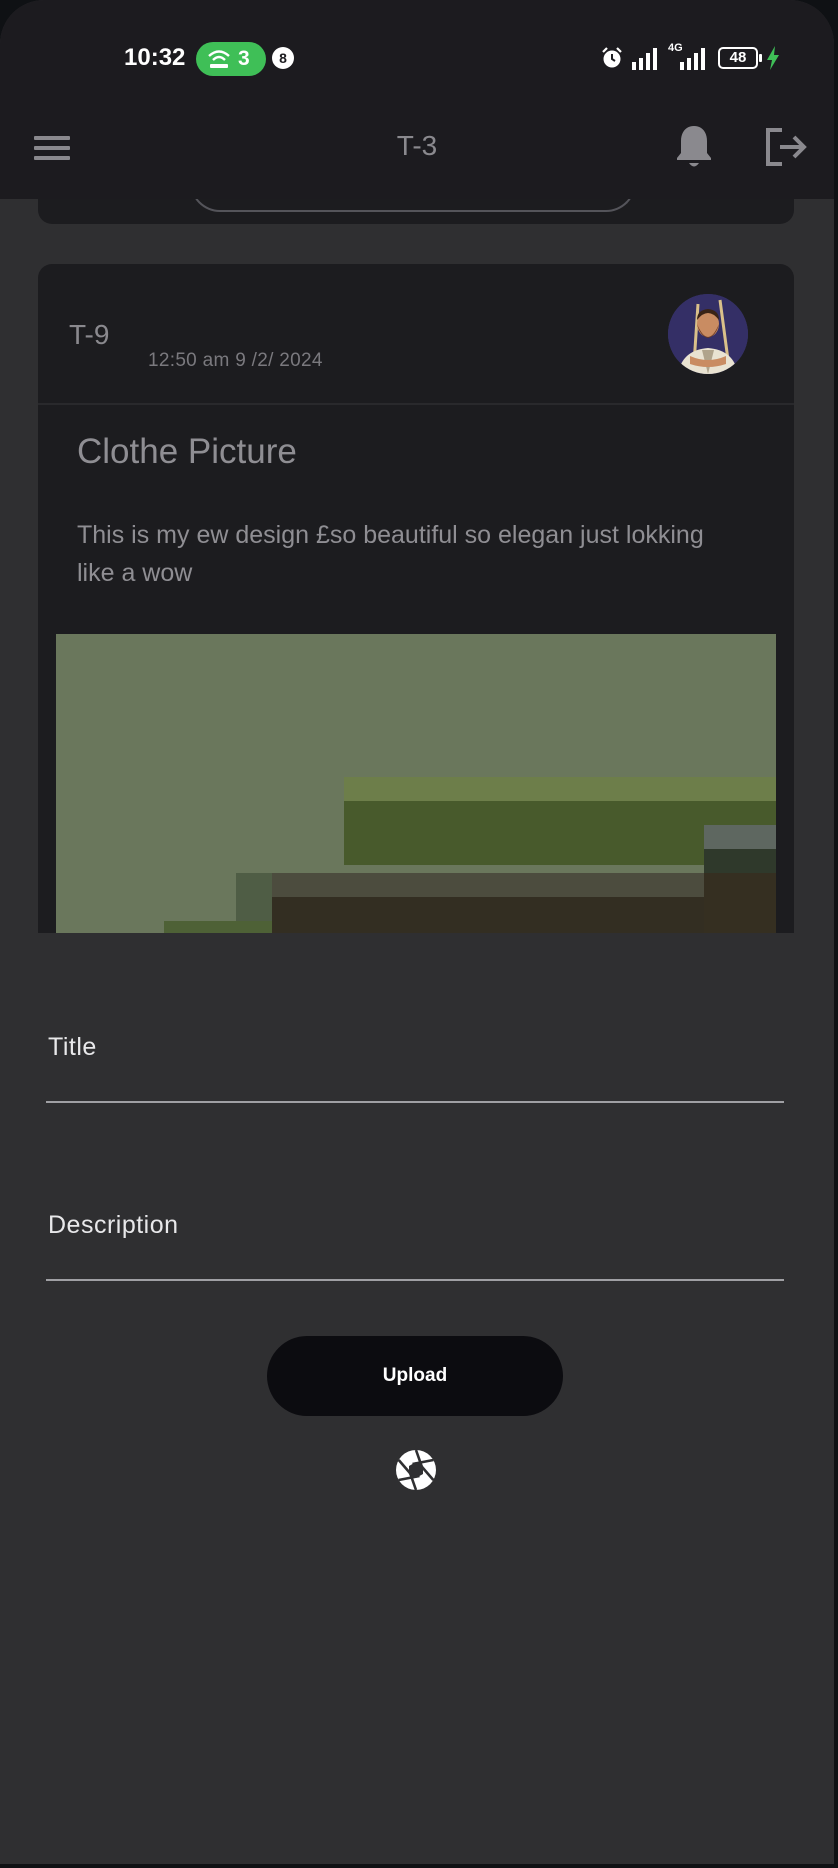  I want to click on status-time: 10:32, so click(155, 57).